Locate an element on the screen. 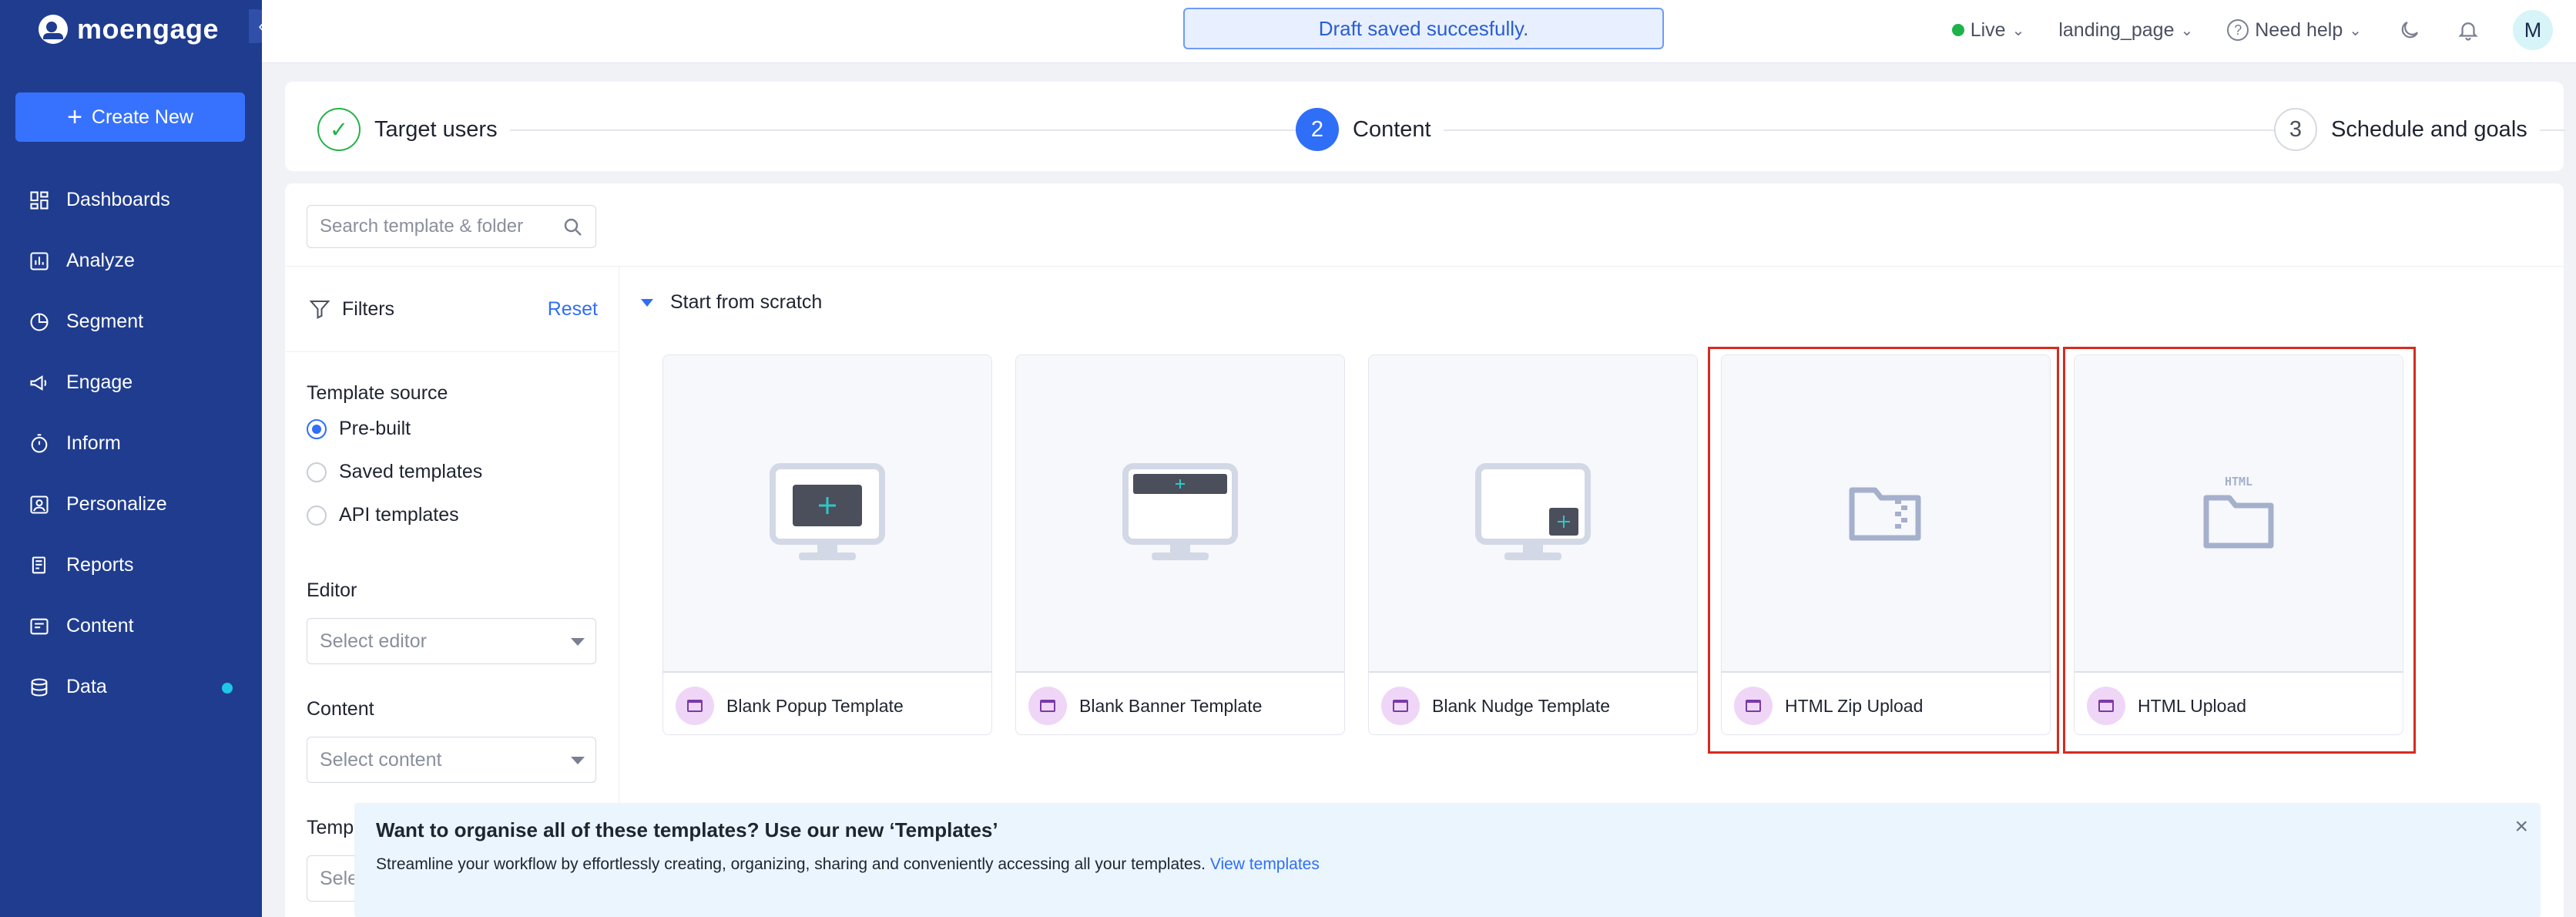 Image resolution: width=2576 pixels, height=917 pixels. stopwatch-icon is located at coordinates (39, 443).